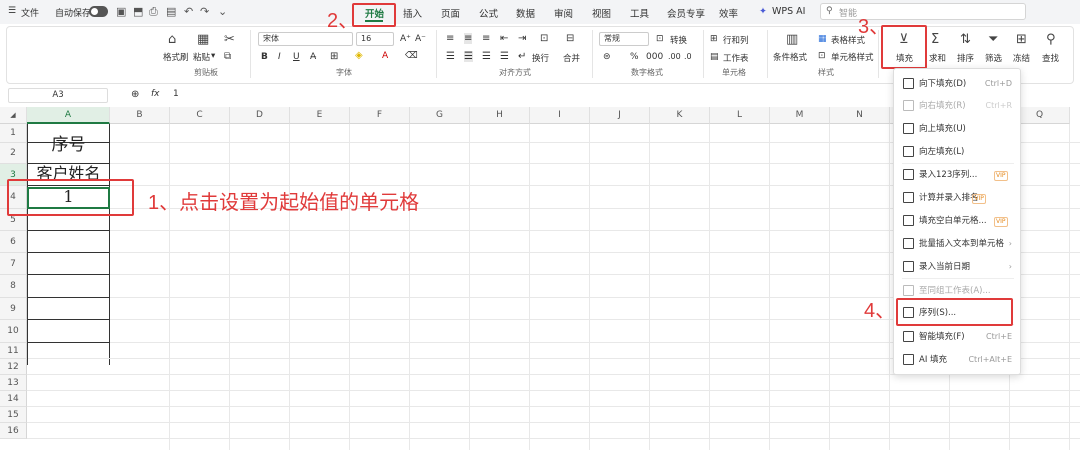 This screenshot has width=1080, height=450. I want to click on align-right-icon: ☰, so click(486, 56).